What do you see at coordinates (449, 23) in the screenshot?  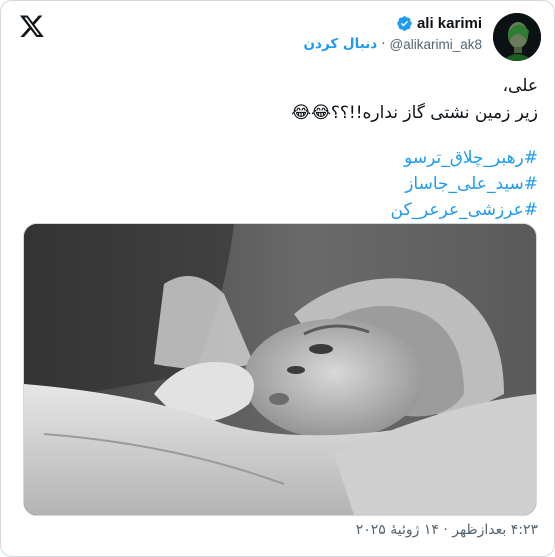 I see `author-display-name: ali karimi` at bounding box center [449, 23].